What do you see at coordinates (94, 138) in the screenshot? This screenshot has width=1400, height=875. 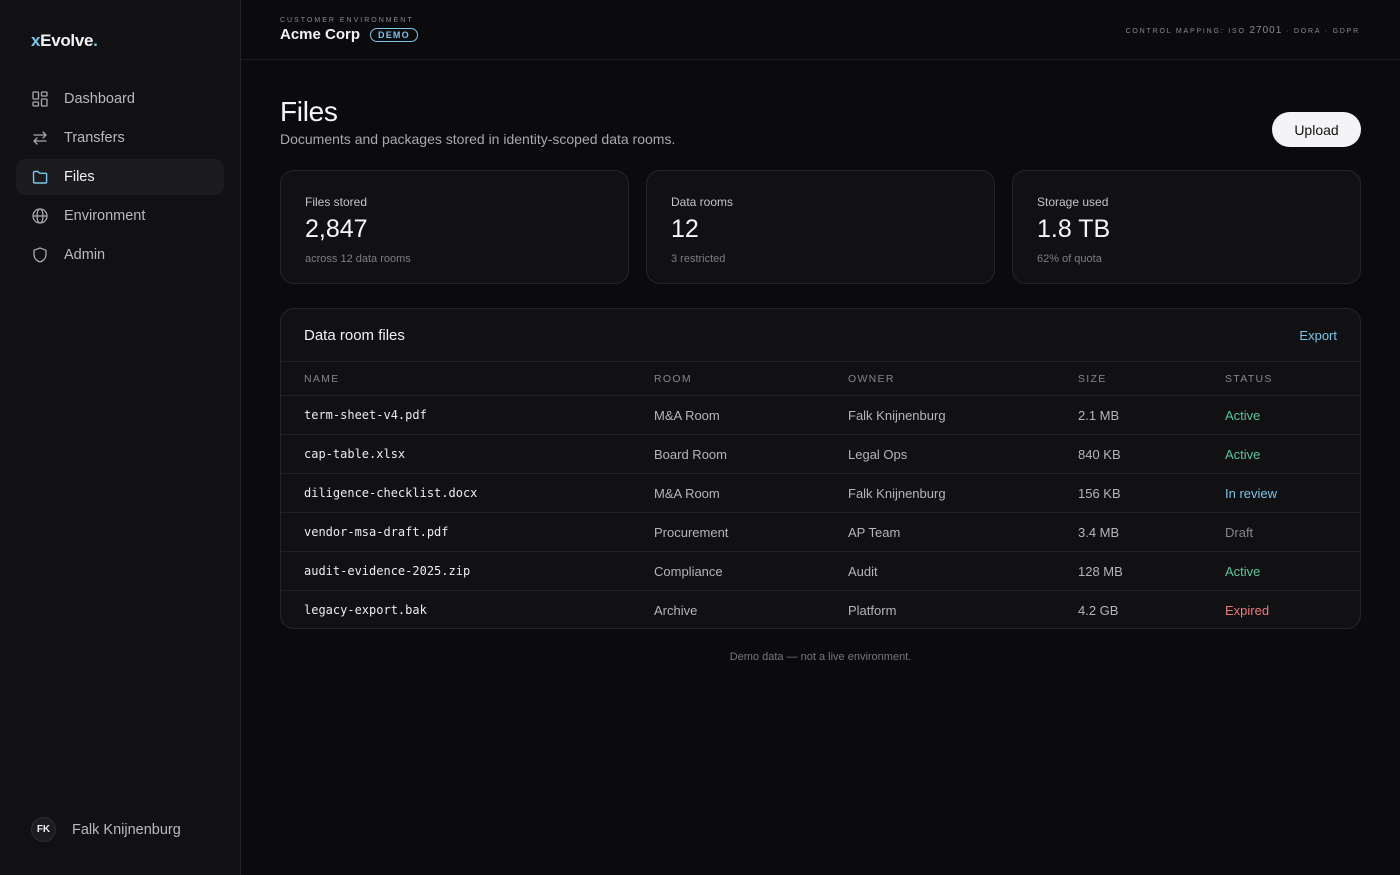 I see `sidebar-item-label: Transfers` at bounding box center [94, 138].